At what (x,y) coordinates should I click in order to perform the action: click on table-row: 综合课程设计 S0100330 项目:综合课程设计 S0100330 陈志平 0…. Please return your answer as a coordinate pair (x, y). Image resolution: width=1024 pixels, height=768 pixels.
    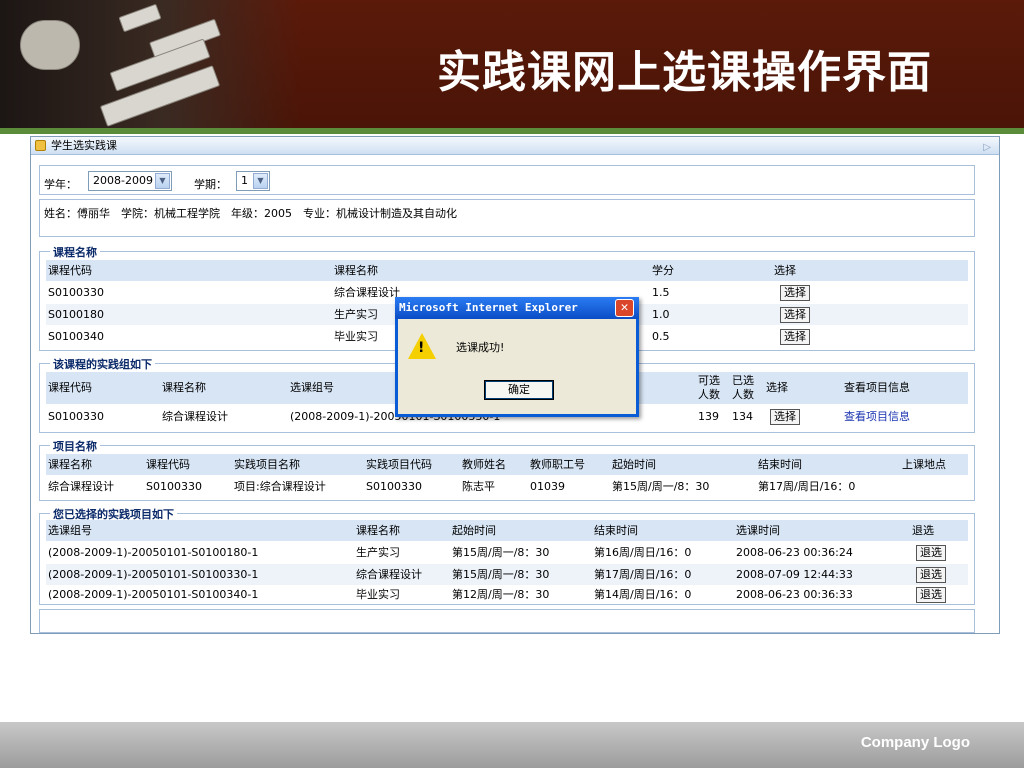
    Looking at the image, I should click on (507, 486).